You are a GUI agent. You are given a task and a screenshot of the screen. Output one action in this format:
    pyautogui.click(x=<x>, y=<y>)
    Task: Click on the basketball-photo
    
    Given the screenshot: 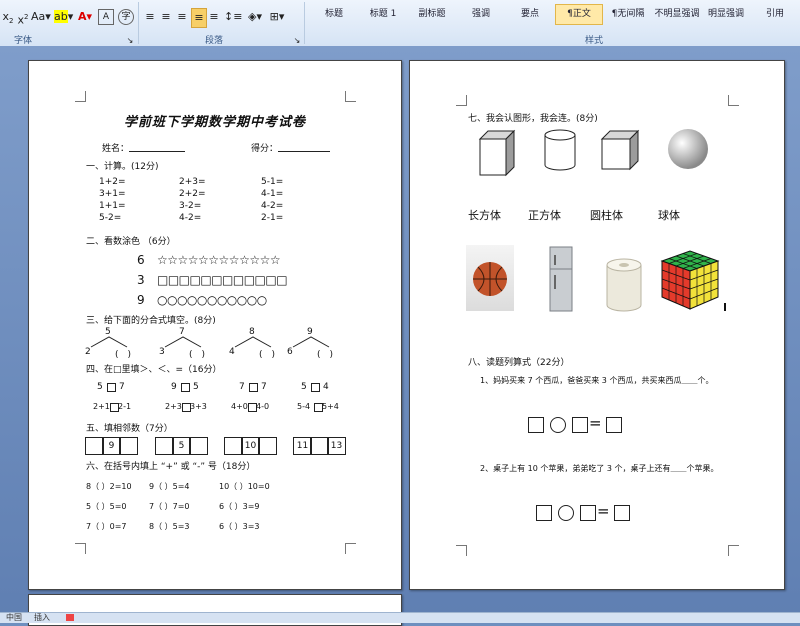 What is the action you would take?
    pyautogui.click(x=490, y=278)
    